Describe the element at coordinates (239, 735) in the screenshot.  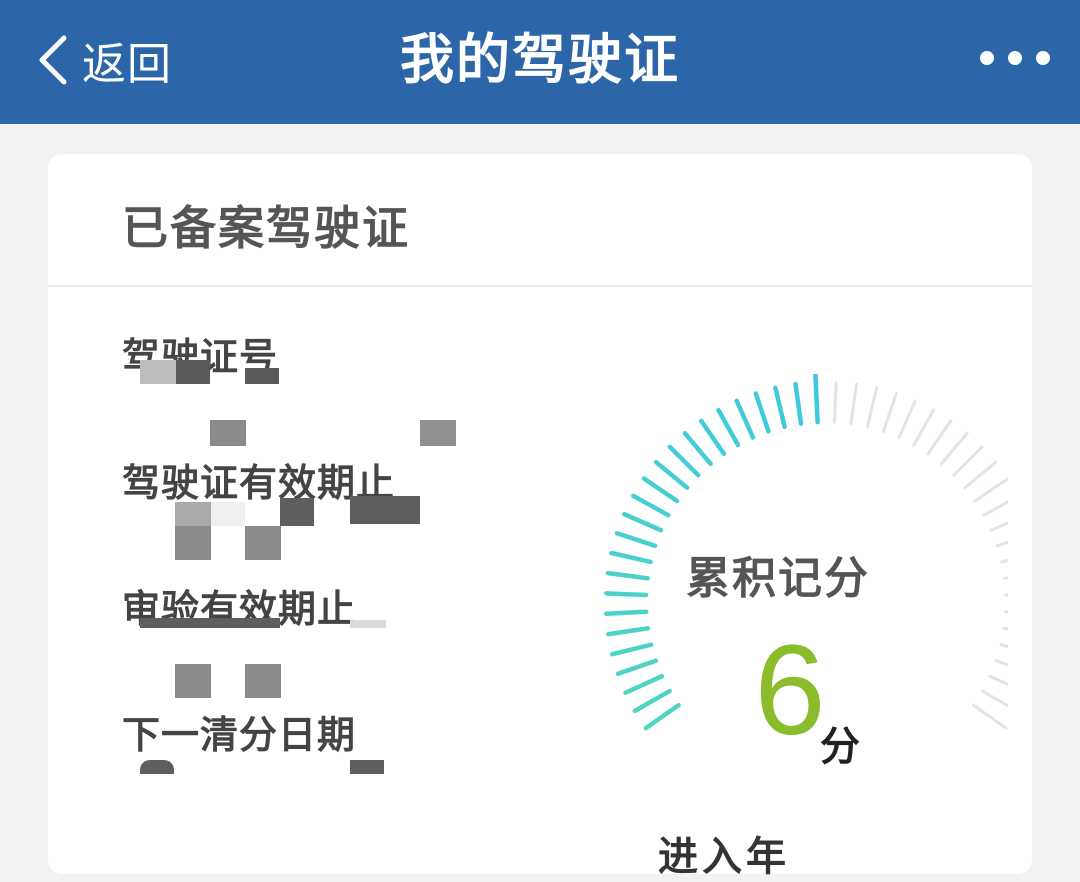
I see `next-clear-date-label: 下一清分日期` at that location.